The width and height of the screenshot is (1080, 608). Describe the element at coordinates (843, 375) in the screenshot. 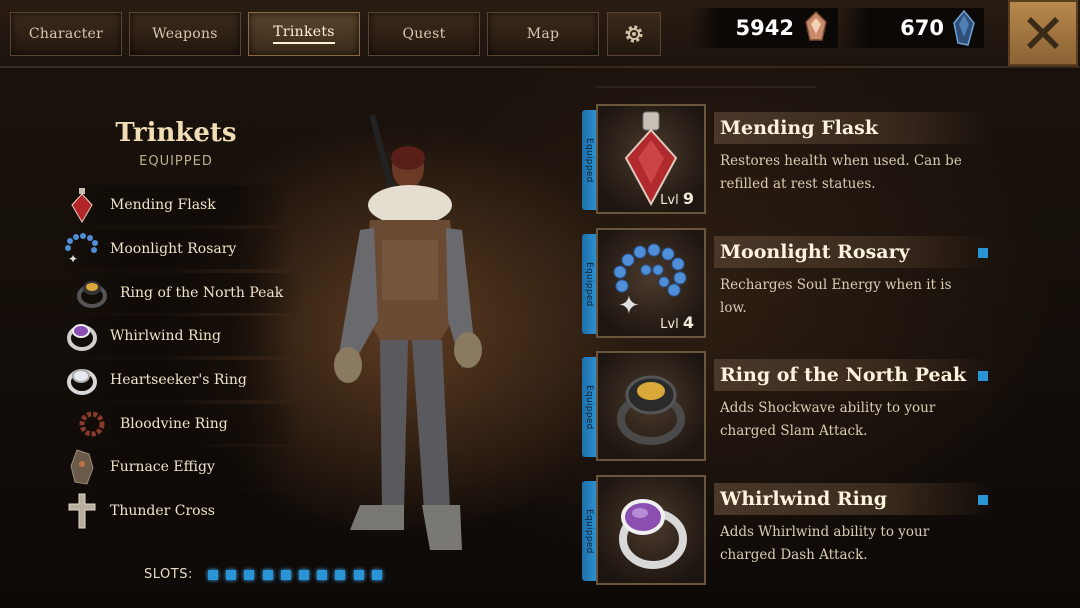

I see `card-name: Ring of the North Peak` at that location.